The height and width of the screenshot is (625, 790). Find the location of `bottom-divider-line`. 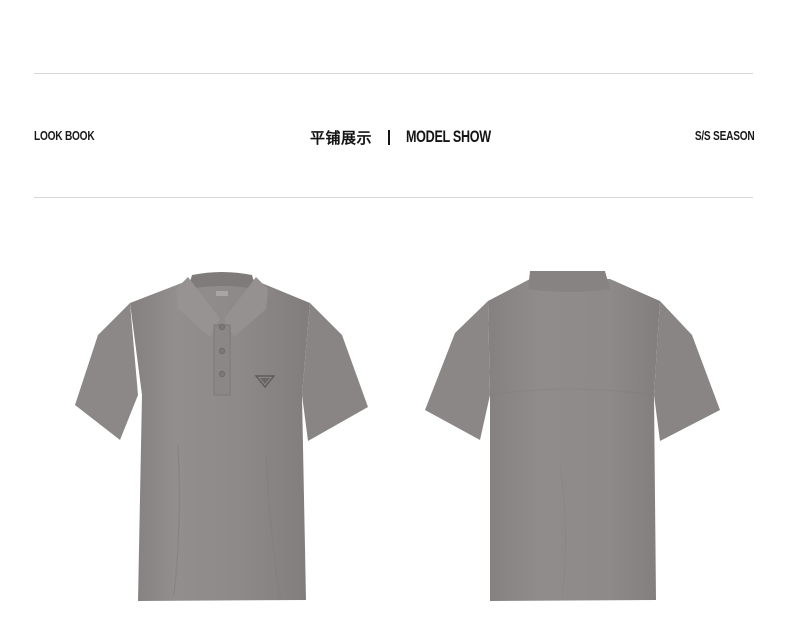

bottom-divider-line is located at coordinates (393, 197).